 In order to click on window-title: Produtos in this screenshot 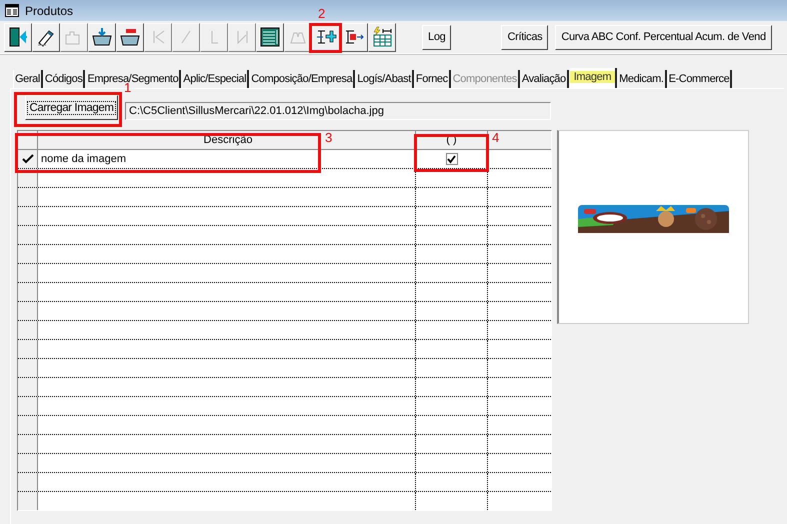, I will do `click(49, 11)`.